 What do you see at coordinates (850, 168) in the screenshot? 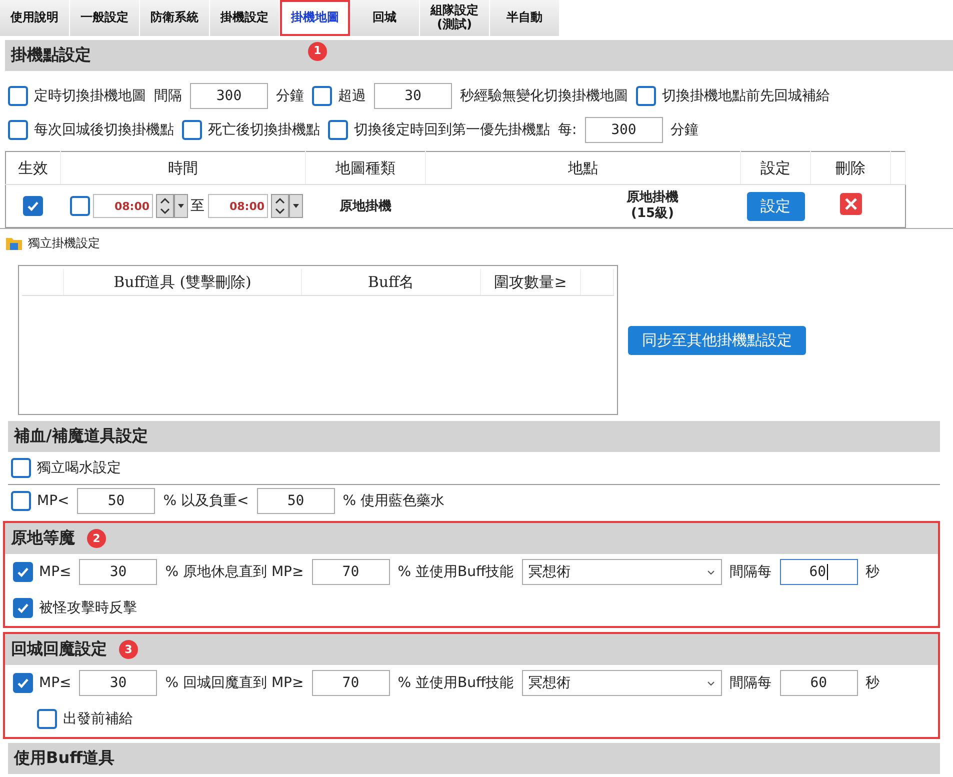
I see `column-header: 刪除` at bounding box center [850, 168].